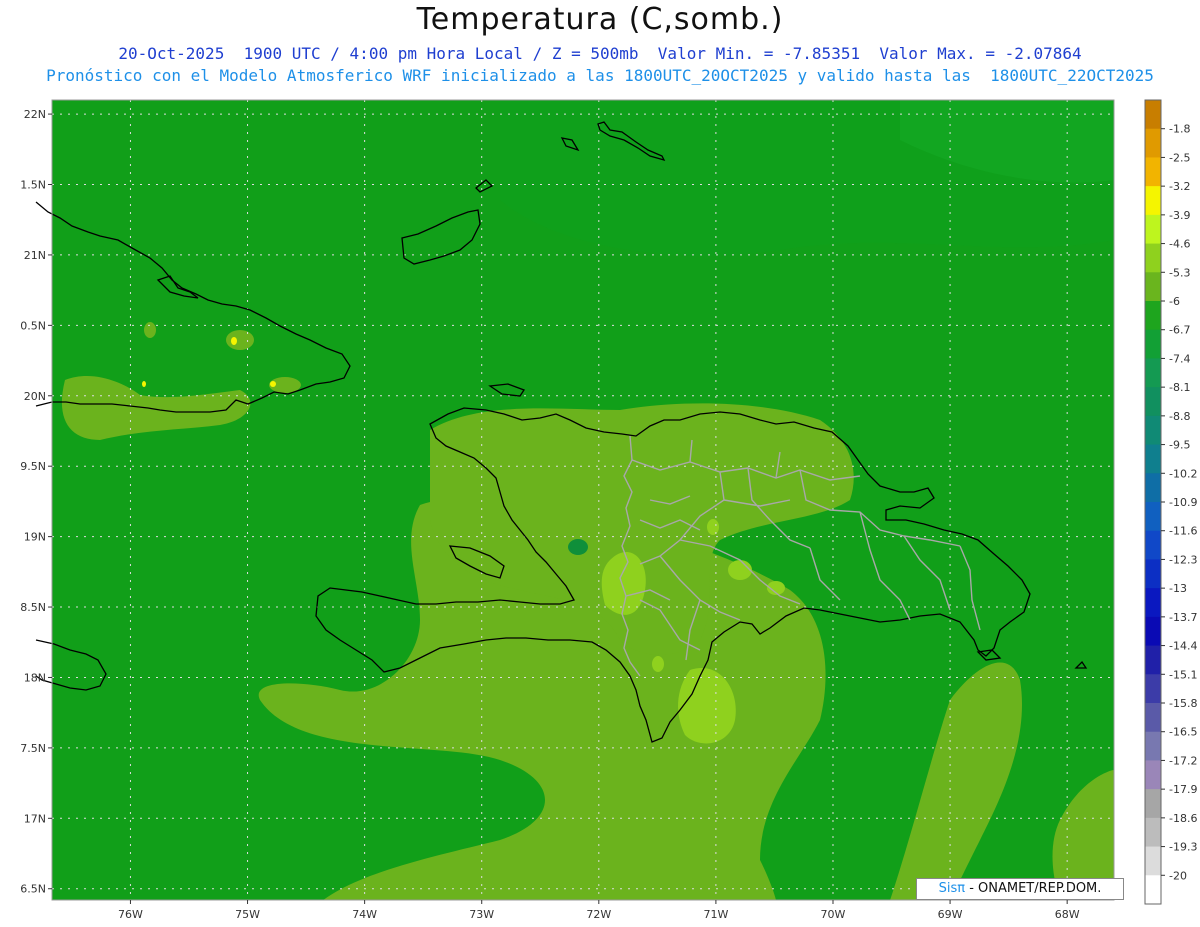 Image resolution: width=1200 pixels, height=927 pixels. What do you see at coordinates (1033, 888) in the screenshot?
I see `credit-text: - ONAMET/REP.DOM.` at bounding box center [1033, 888].